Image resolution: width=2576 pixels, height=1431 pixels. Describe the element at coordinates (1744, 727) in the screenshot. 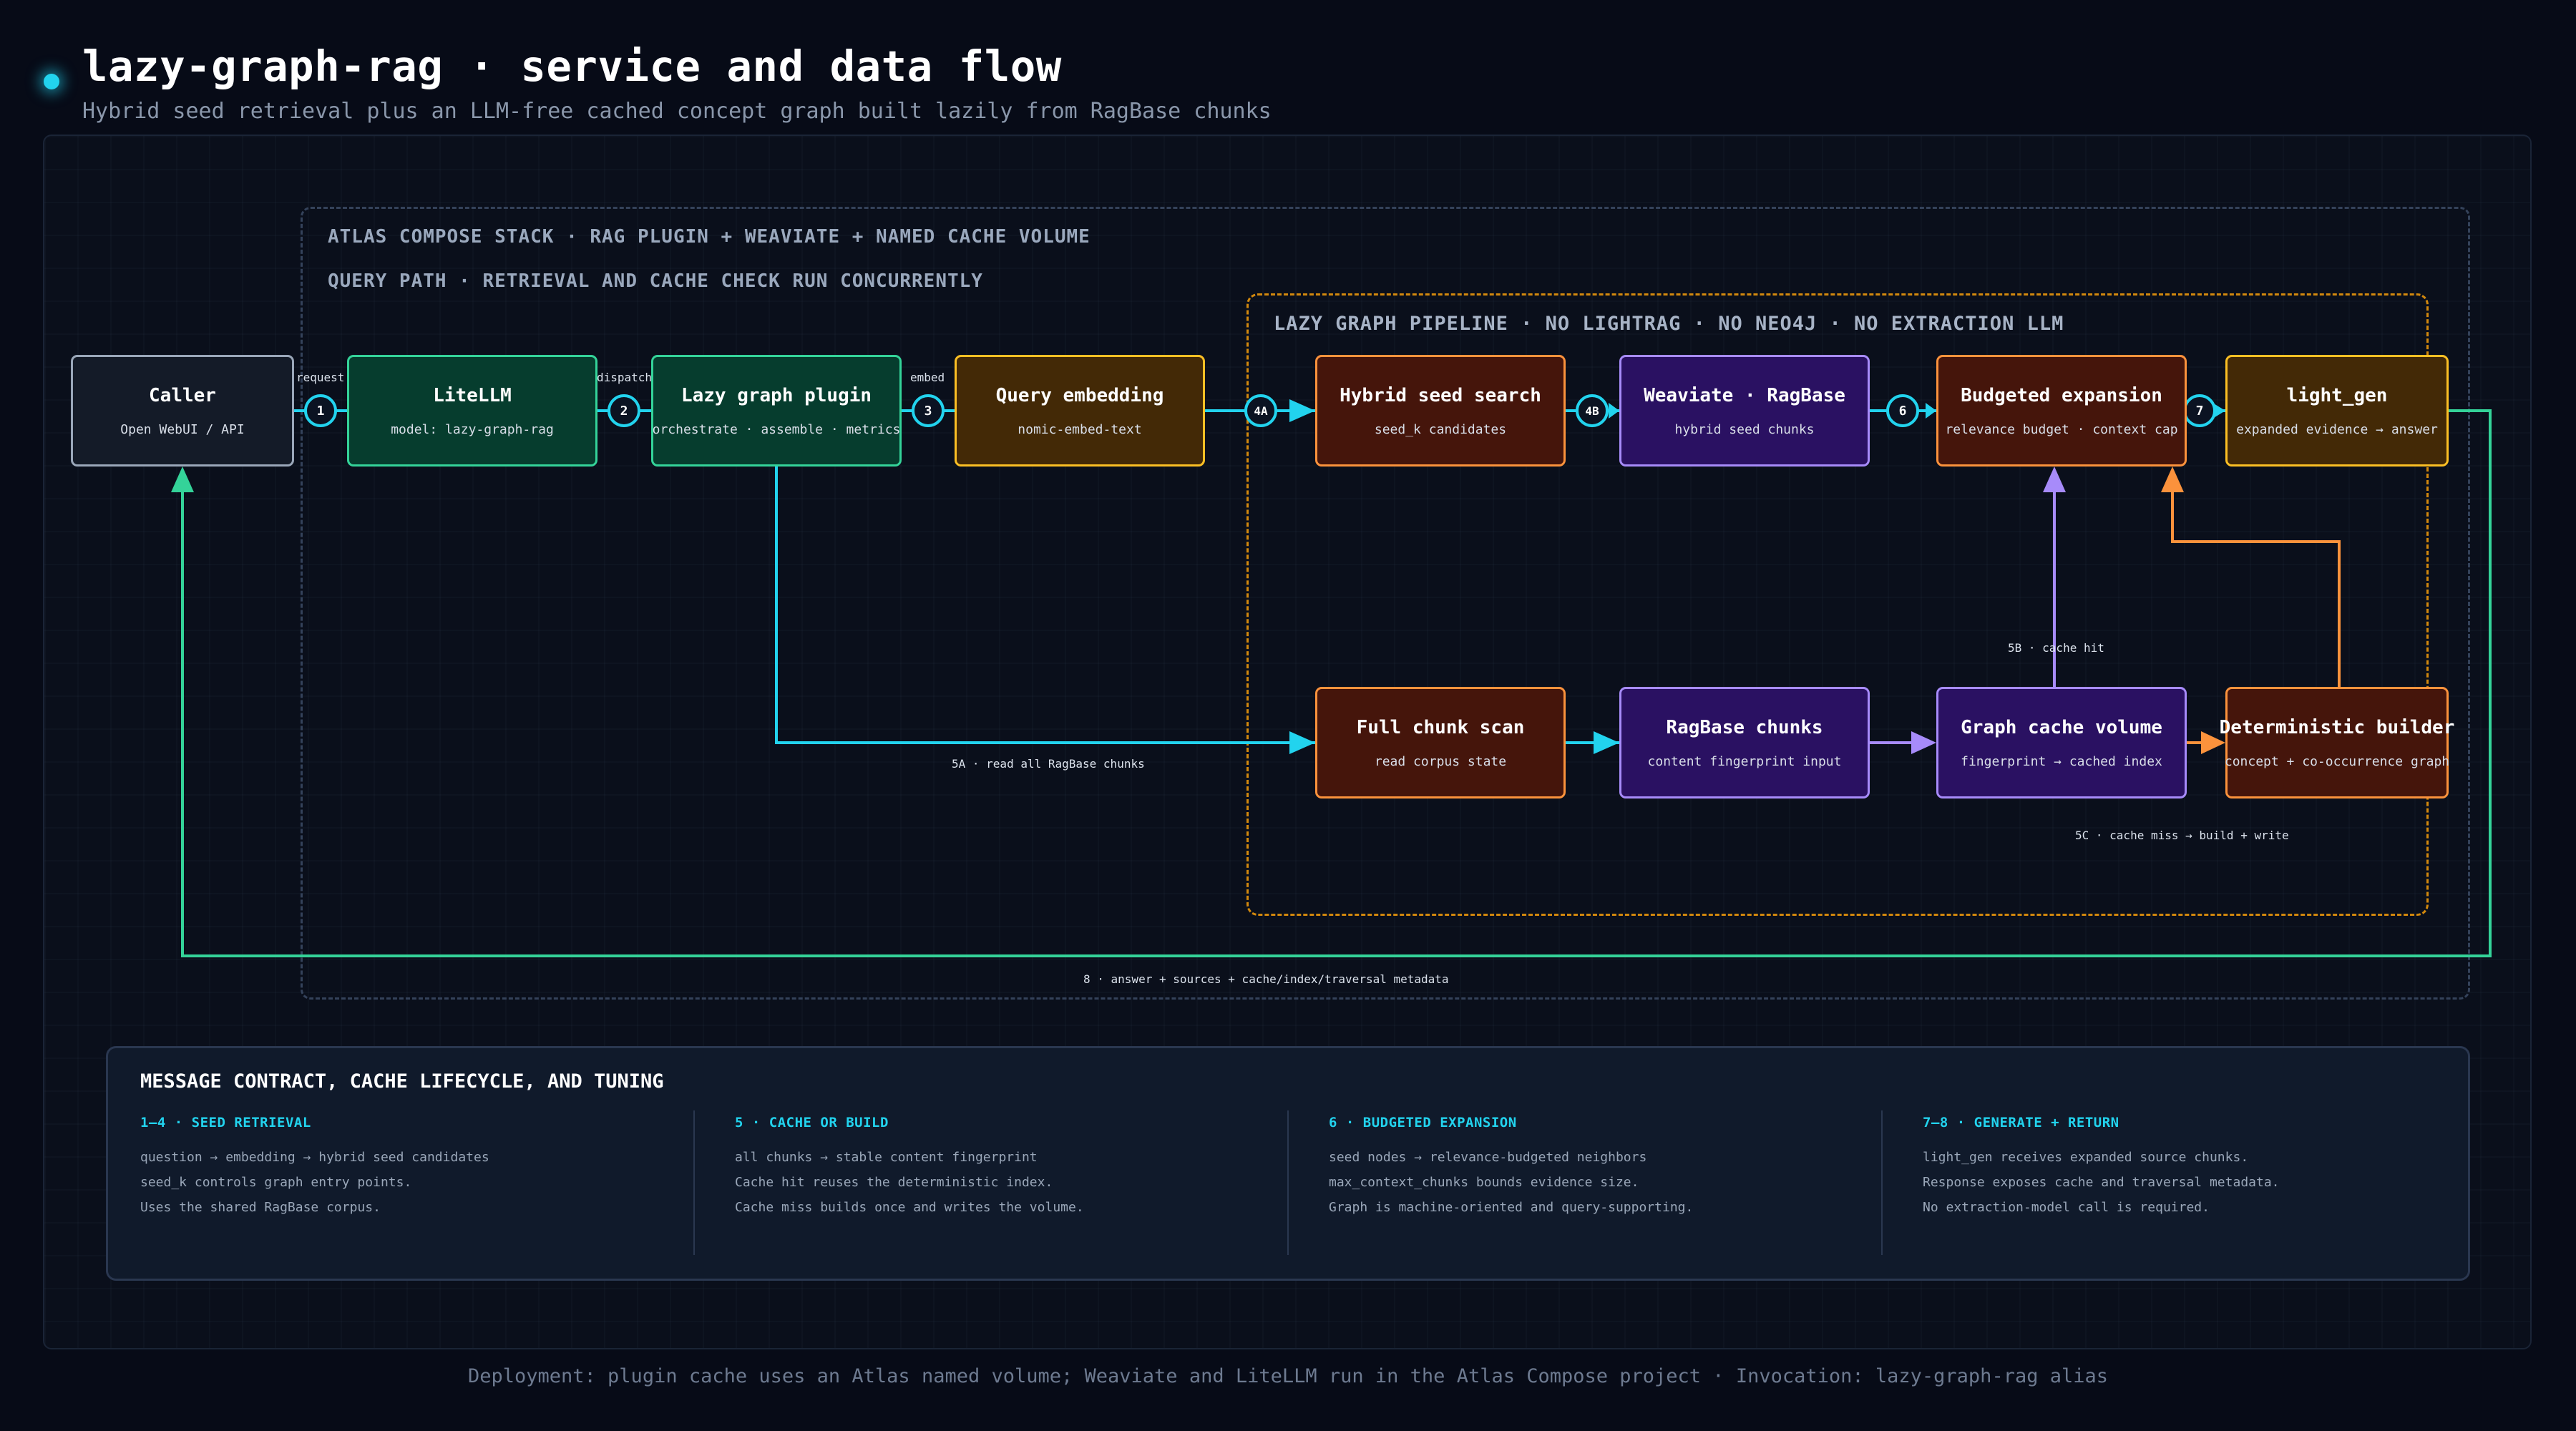

I see `node-title: RagBase chunks` at that location.